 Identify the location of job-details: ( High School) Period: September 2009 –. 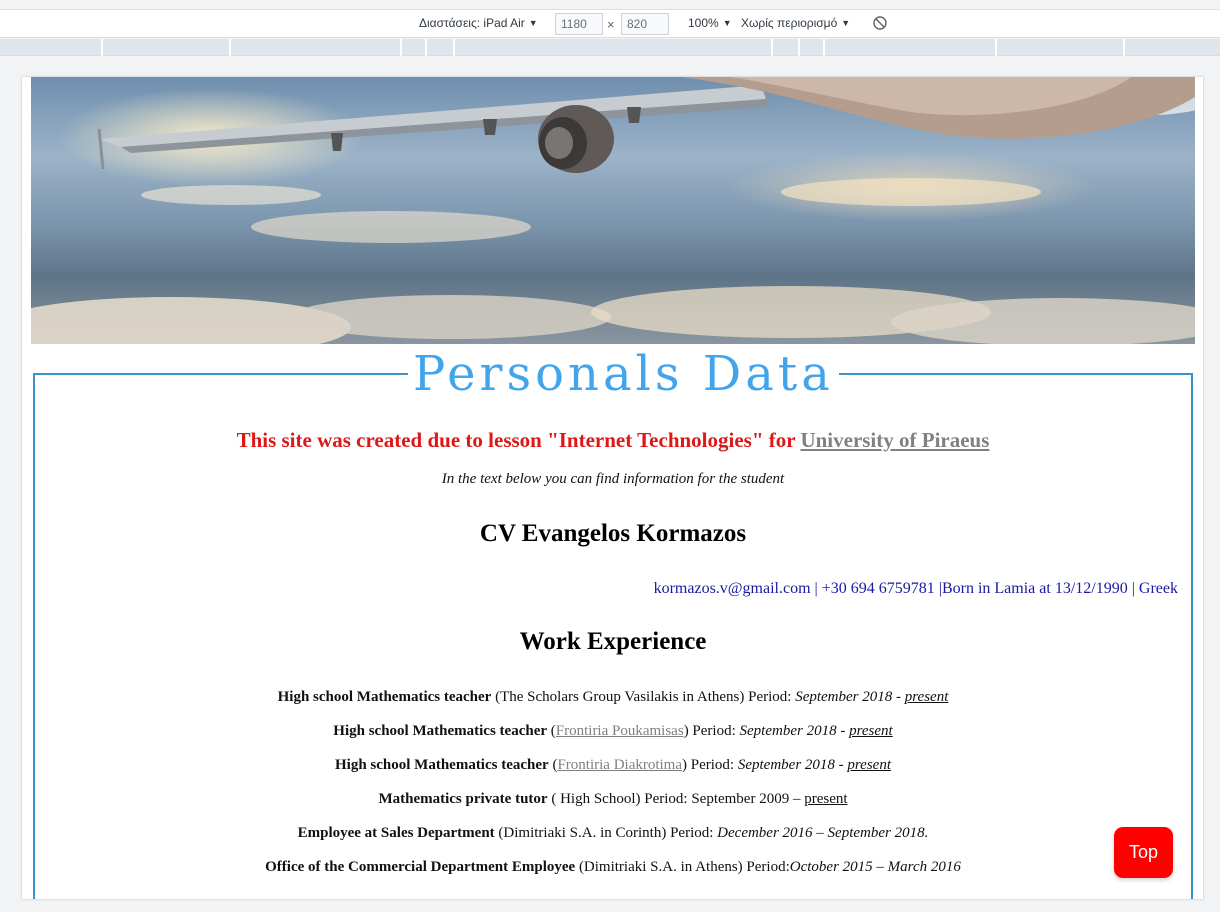
(676, 799).